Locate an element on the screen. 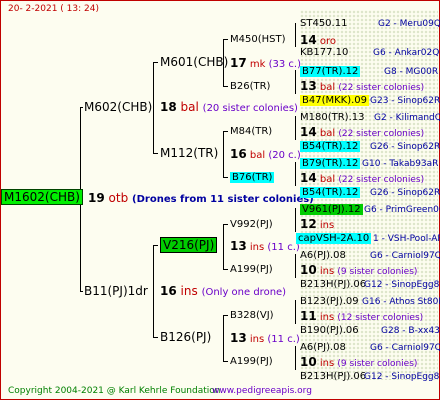 Image resolution: width=440 pixels, height=400 pixels. l4-node: B77(TR).12 is located at coordinates (330, 71).